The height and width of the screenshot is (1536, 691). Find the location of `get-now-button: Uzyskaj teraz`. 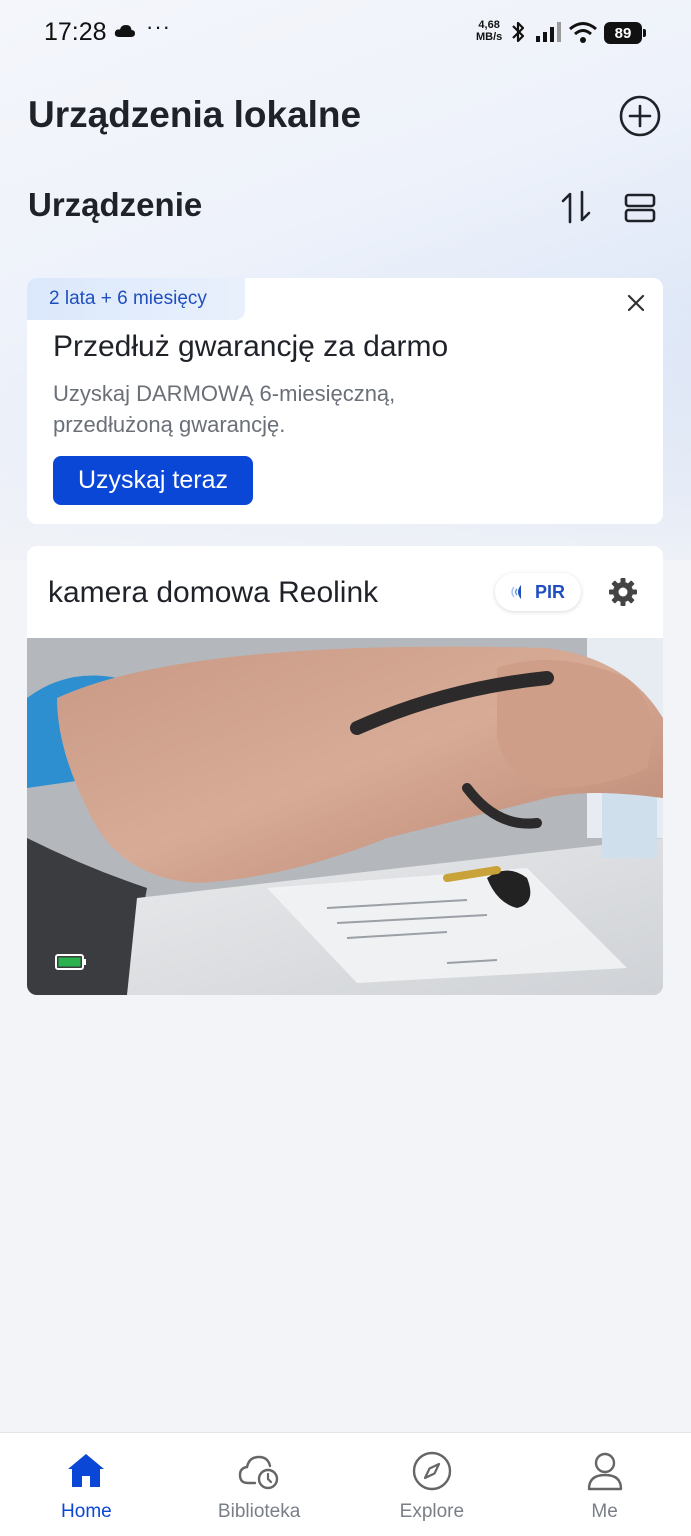

get-now-button: Uzyskaj teraz is located at coordinates (153, 480).